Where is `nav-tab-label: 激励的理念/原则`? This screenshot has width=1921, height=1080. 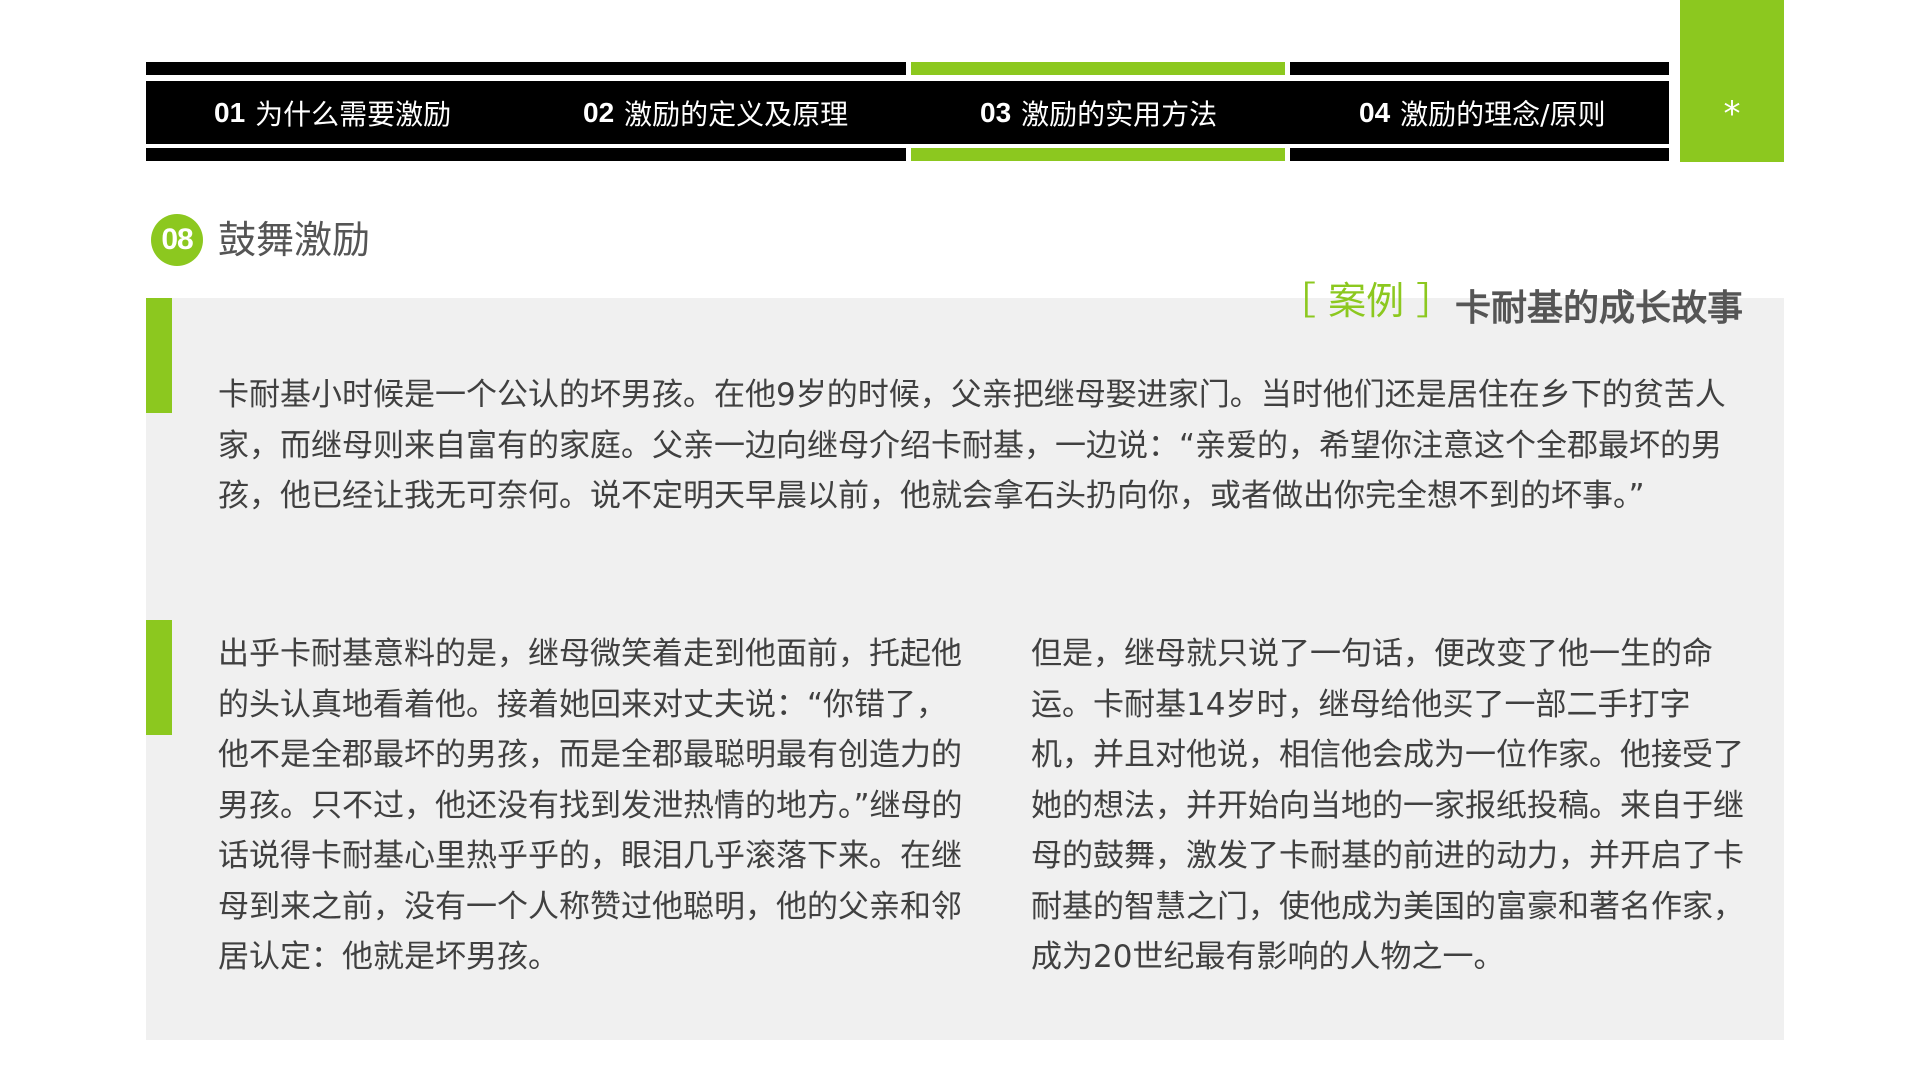
nav-tab-label: 激励的理念/原则 is located at coordinates (1503, 114).